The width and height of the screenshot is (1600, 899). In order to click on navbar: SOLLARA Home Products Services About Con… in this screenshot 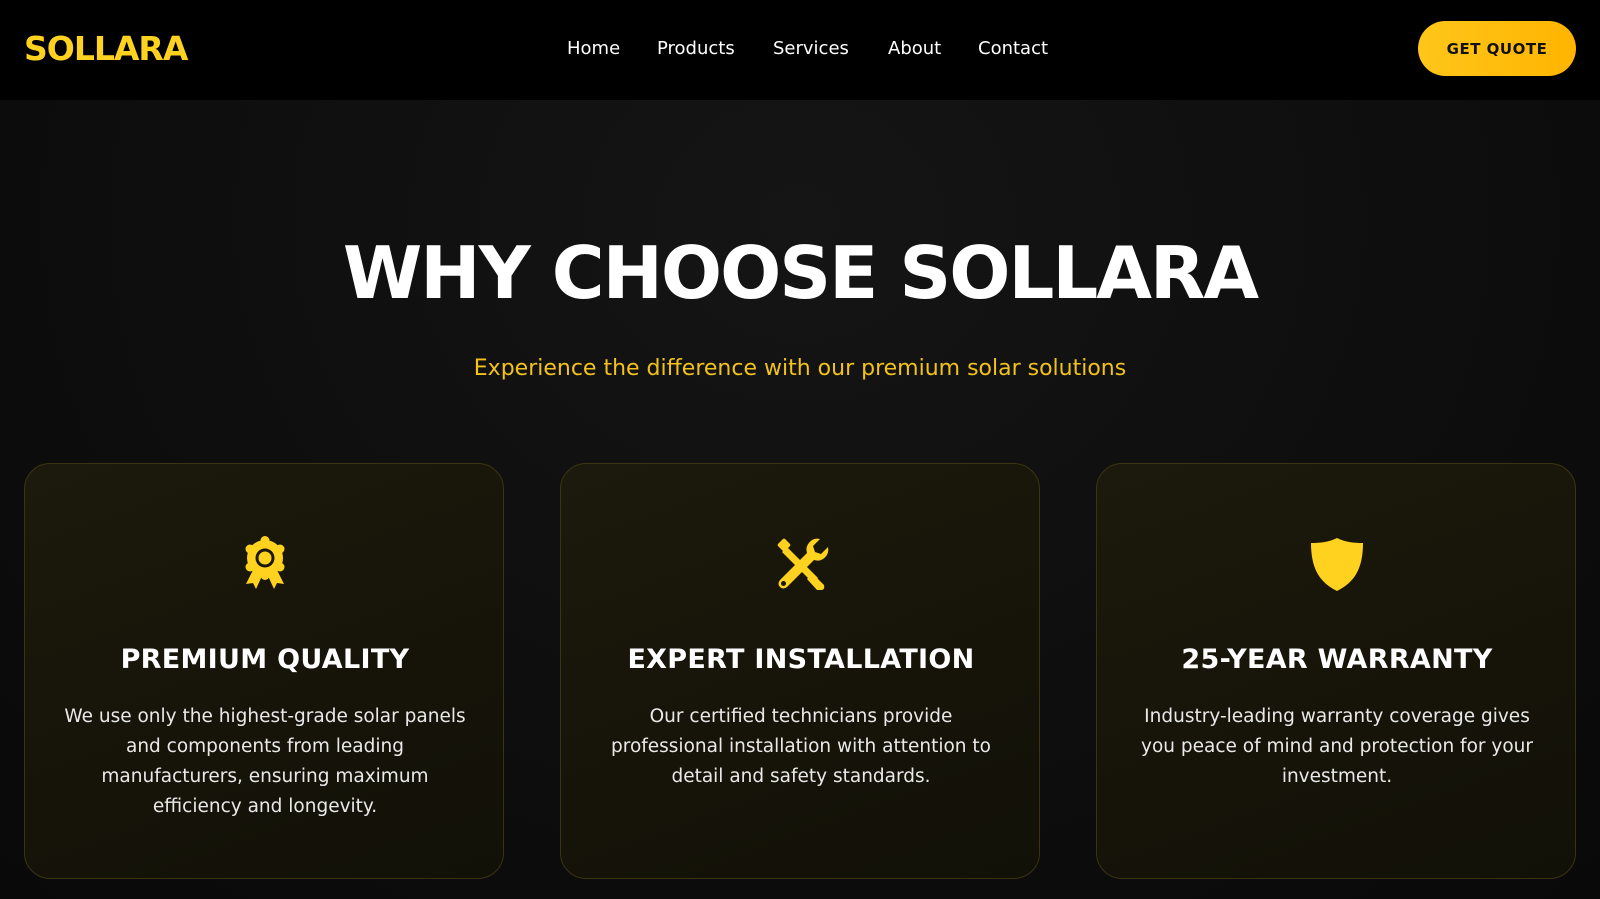, I will do `click(800, 50)`.